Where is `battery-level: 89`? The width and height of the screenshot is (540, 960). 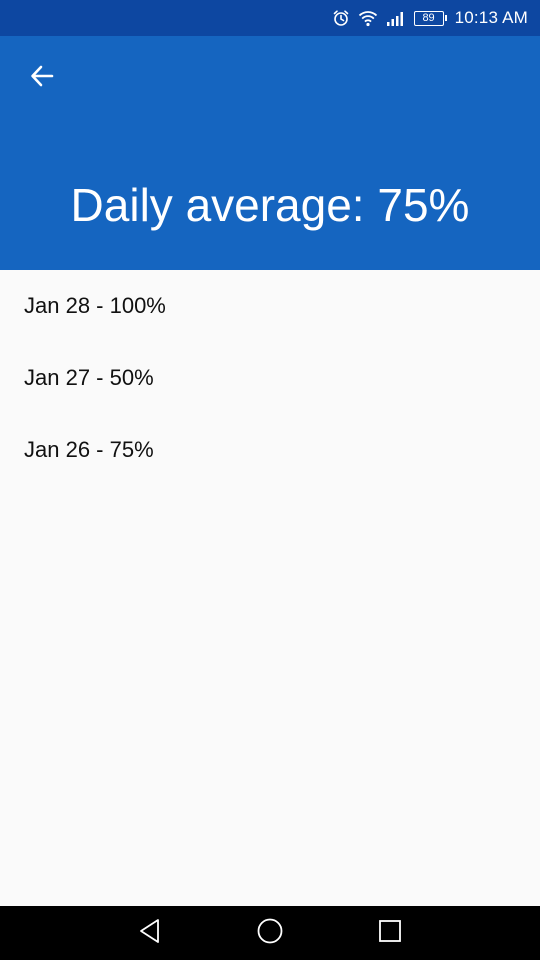
battery-level: 89 is located at coordinates (428, 18).